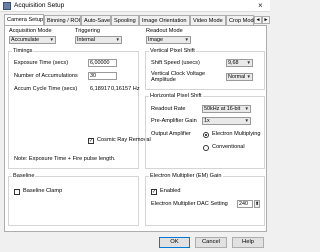 The height and width of the screenshot is (252, 320). I want to click on tab-scroll-right-icon: ►, so click(266, 20).